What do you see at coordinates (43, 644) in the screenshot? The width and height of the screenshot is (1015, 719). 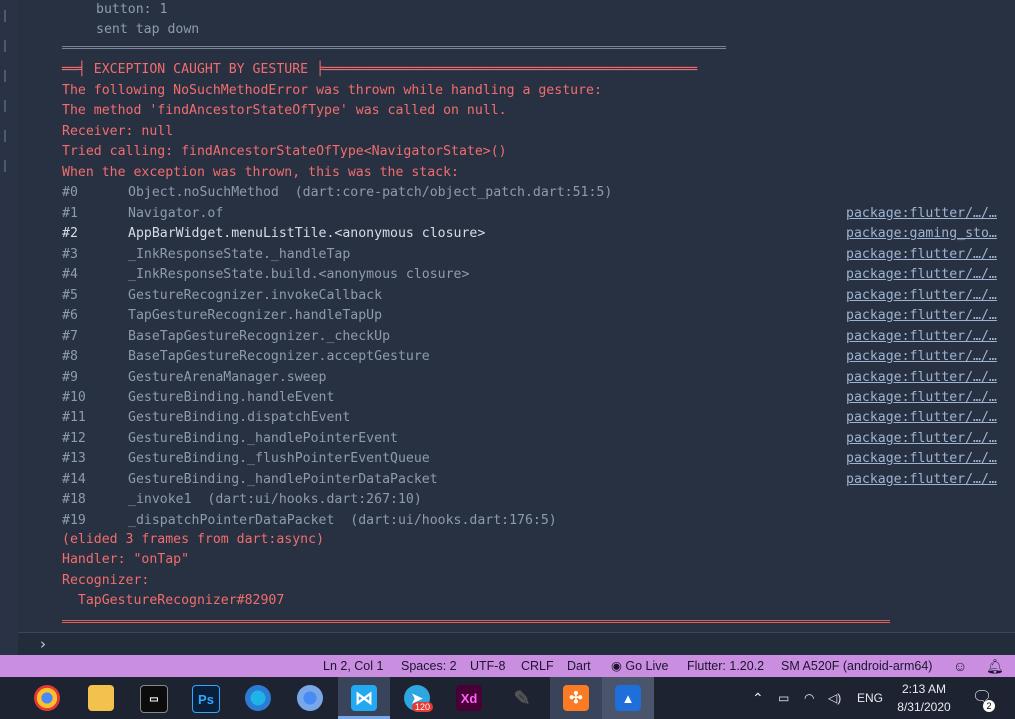 I see `prompt-chevron-icon: ›` at bounding box center [43, 644].